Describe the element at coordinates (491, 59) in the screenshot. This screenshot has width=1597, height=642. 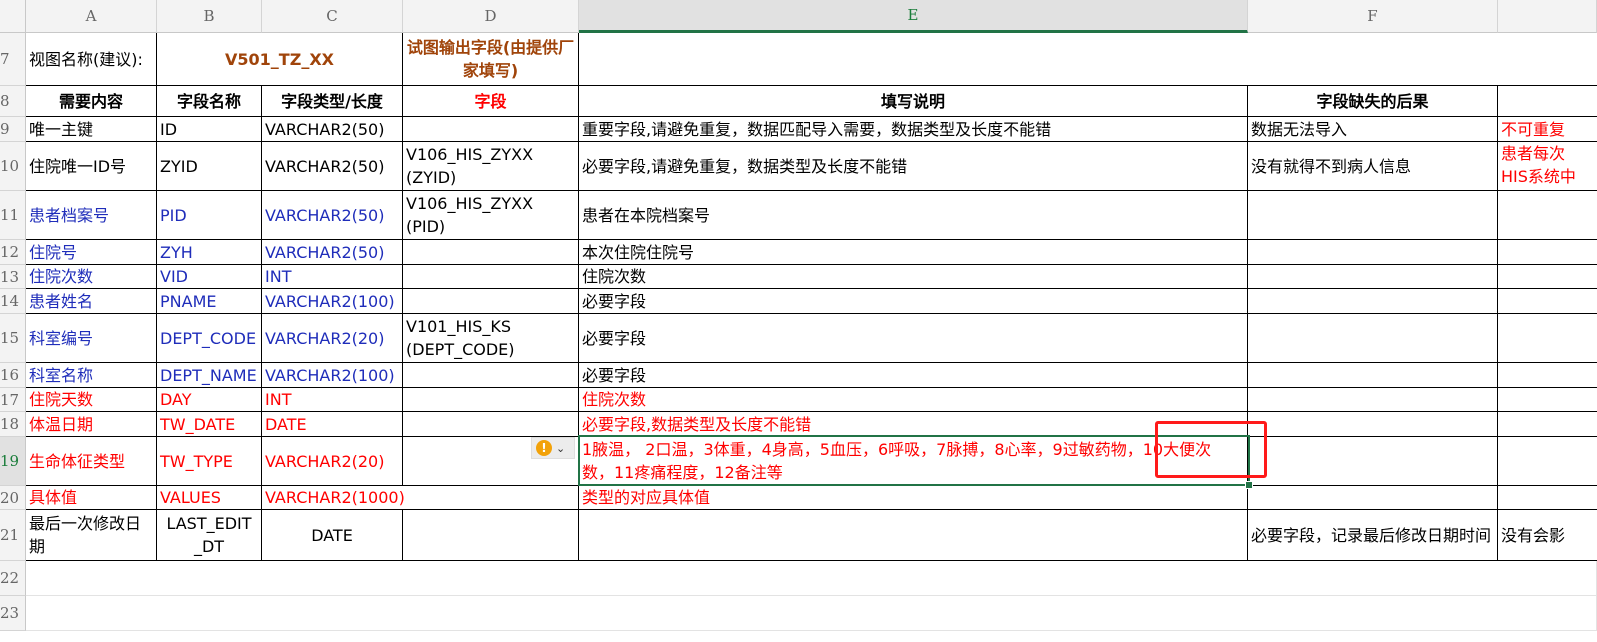
I see `cell-d7: 试图输出字段(由提供厂家填写)` at that location.